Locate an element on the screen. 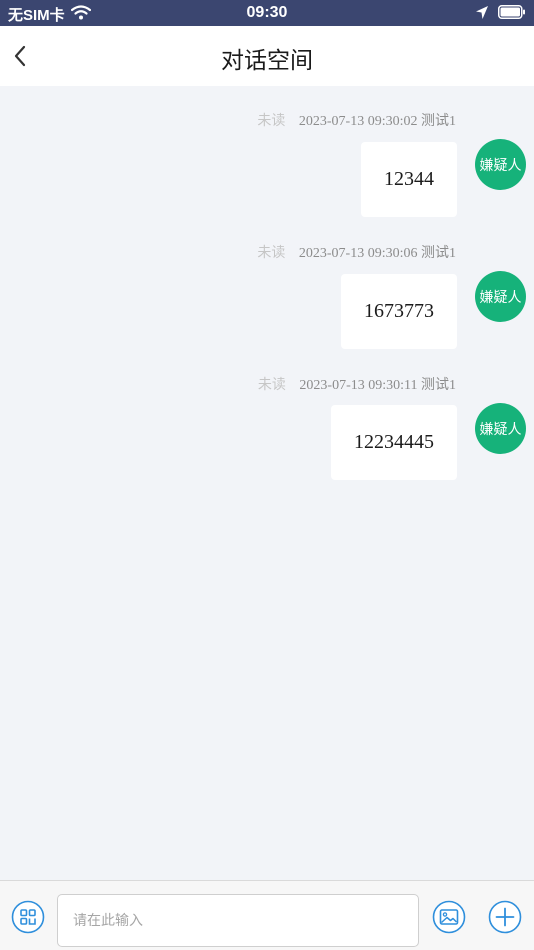  add-button is located at coordinates (505, 917).